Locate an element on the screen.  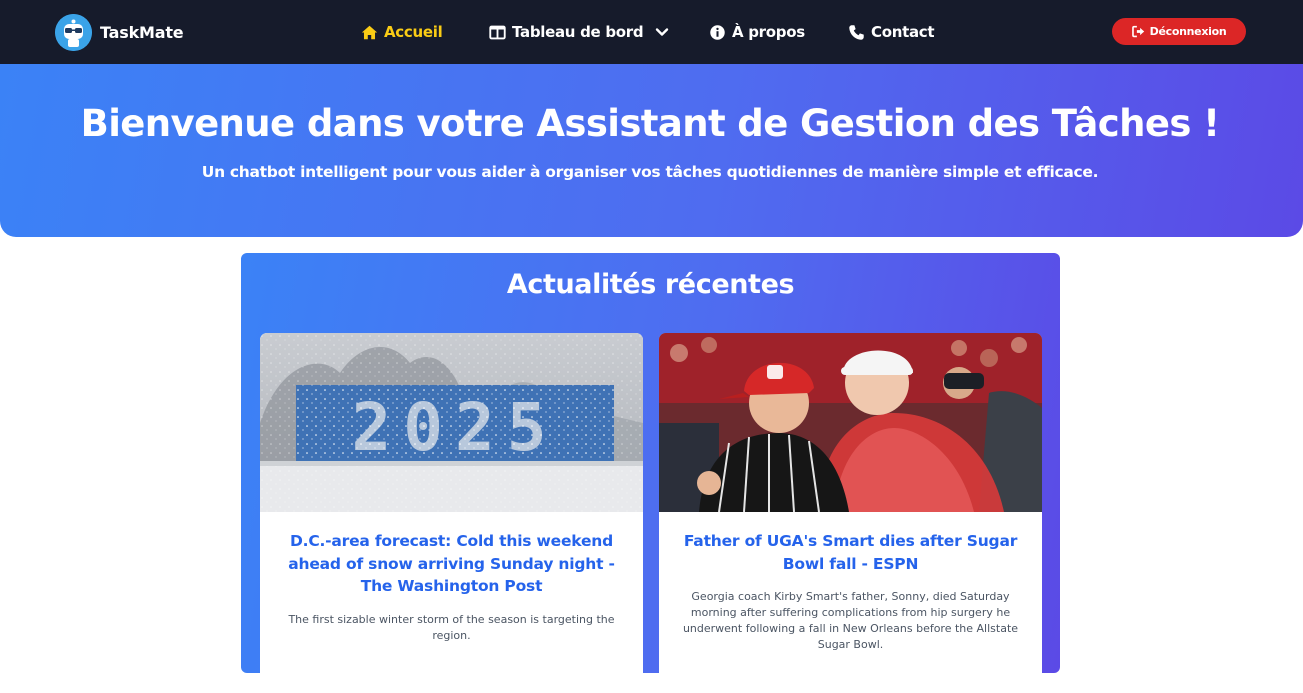
nav-home-label: Accueil is located at coordinates (413, 32).